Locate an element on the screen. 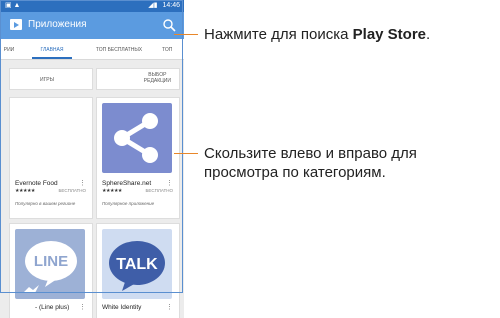 The width and height of the screenshot is (500, 318). tab-categories: РИИ is located at coordinates (12, 49).